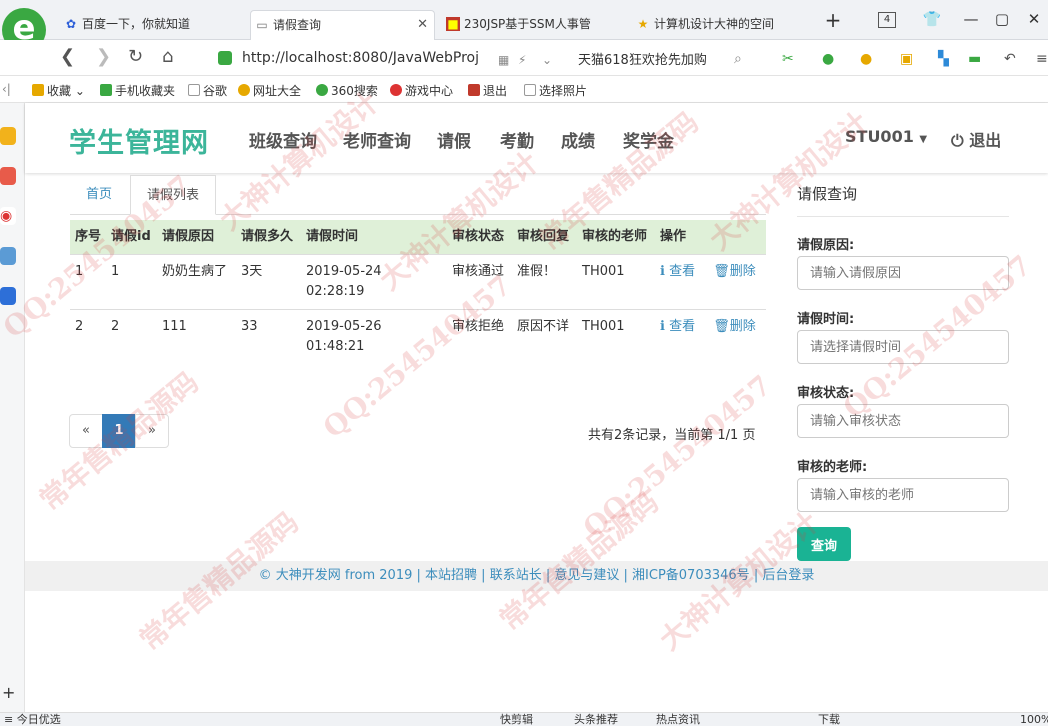 The width and height of the screenshot is (1048, 727). I want to click on tab-leave-list: 请假列表, so click(173, 195).